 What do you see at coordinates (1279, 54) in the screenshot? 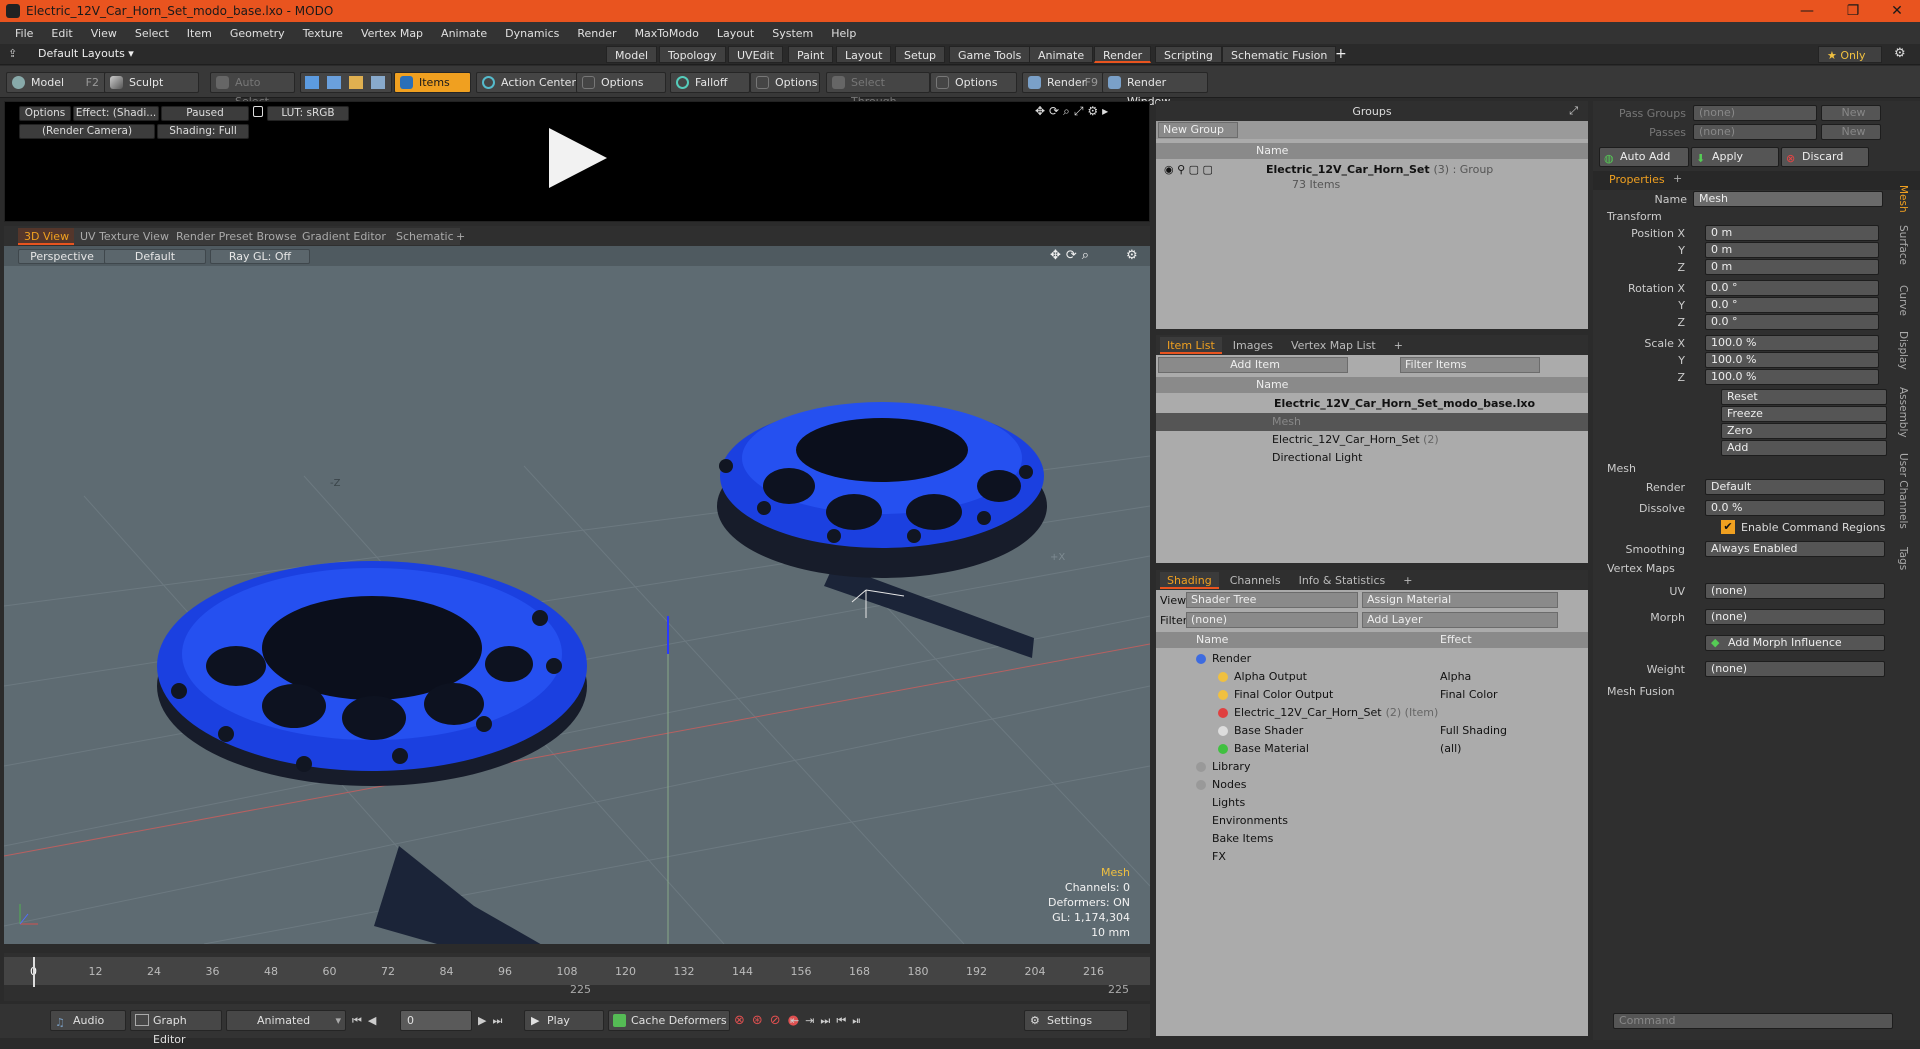
I see `tab-schematic-fusion: Schematic Fusion` at bounding box center [1279, 54].